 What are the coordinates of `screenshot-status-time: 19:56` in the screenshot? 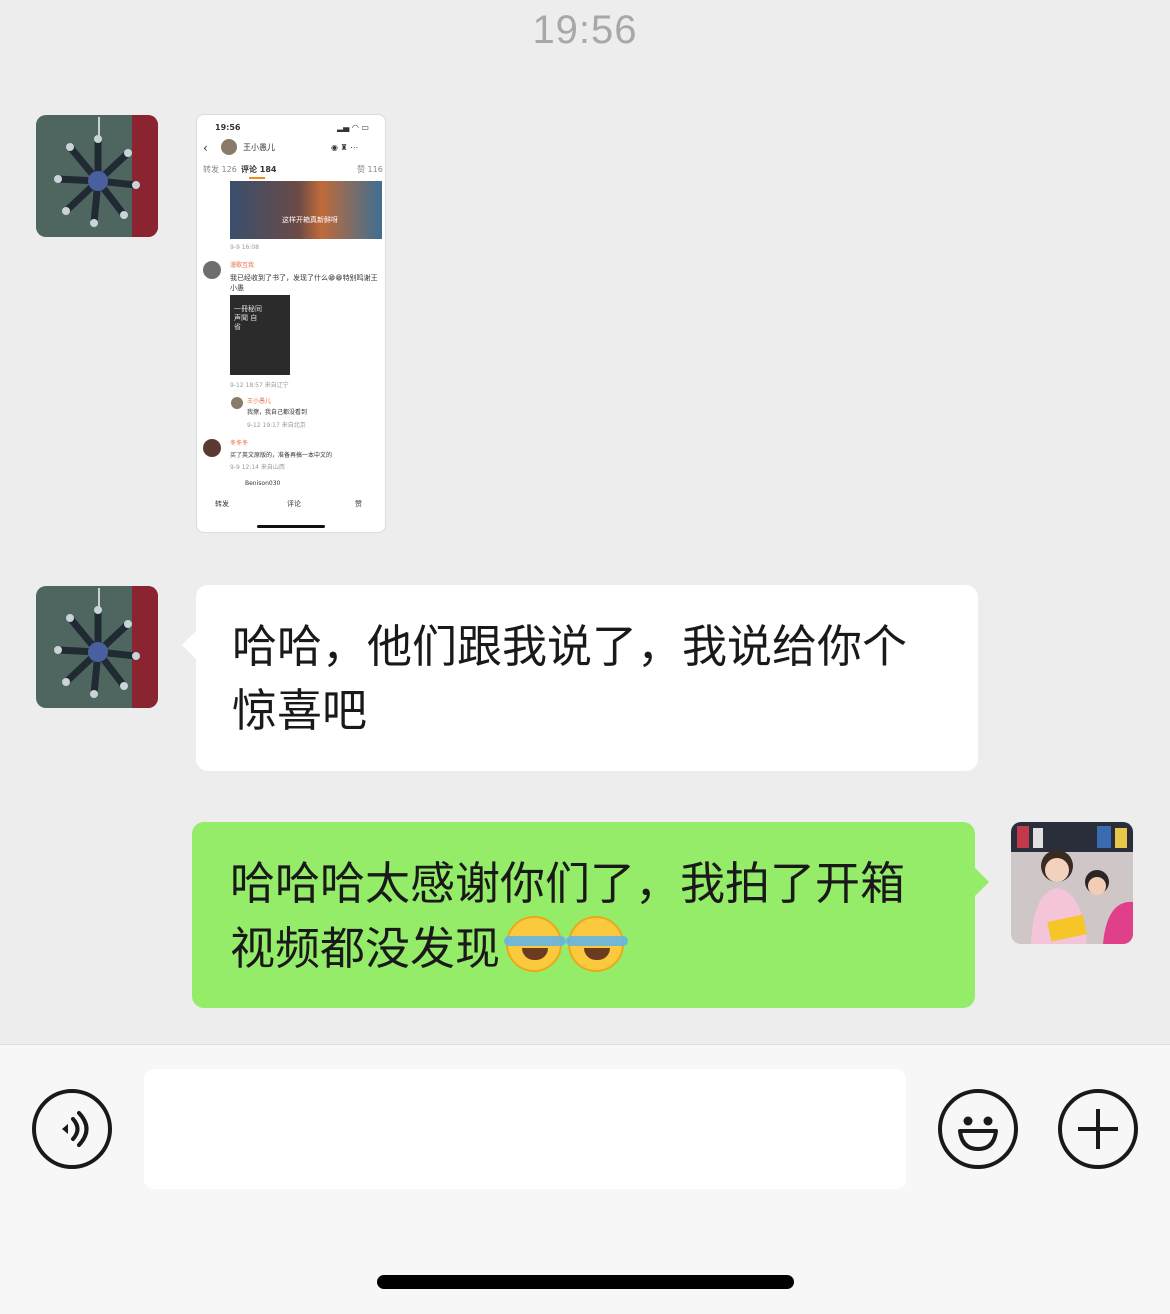 It's located at (228, 127).